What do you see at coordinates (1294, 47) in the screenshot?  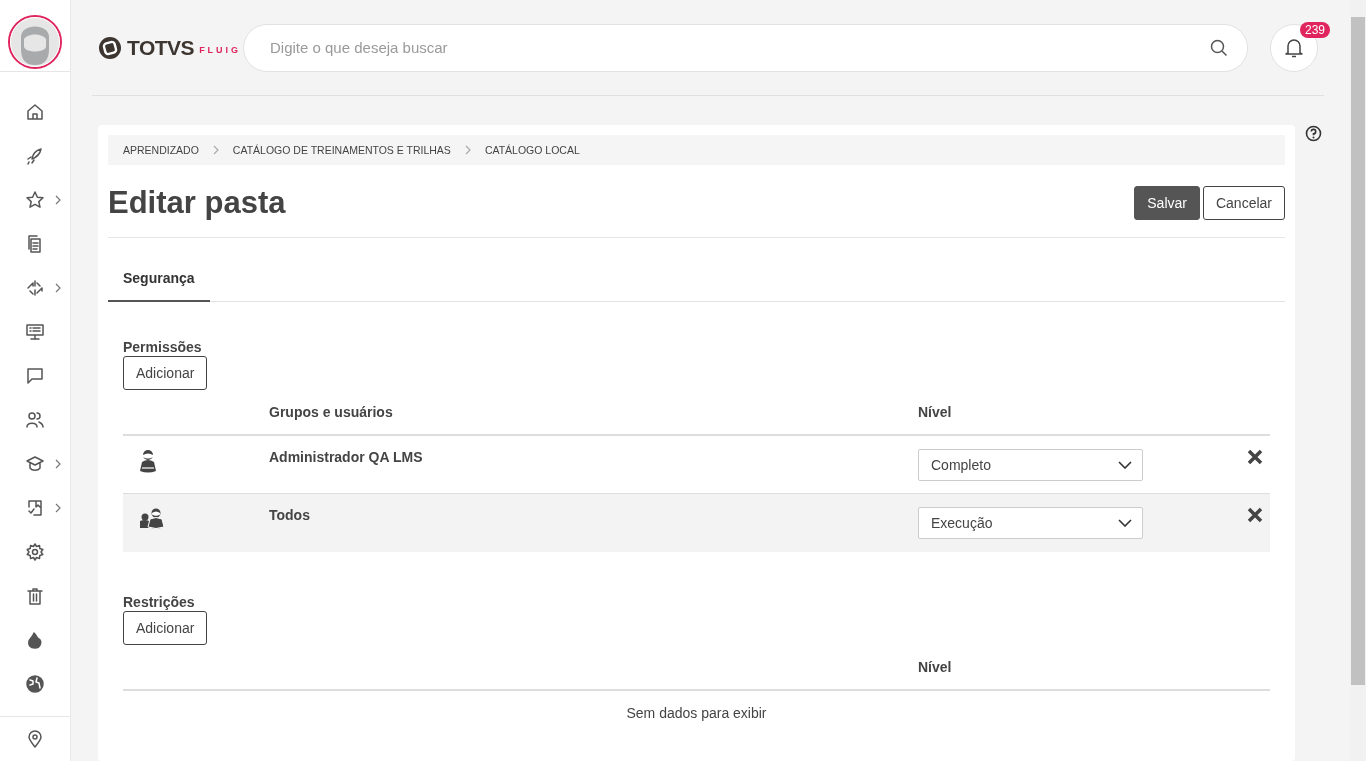 I see `bell-icon` at bounding box center [1294, 47].